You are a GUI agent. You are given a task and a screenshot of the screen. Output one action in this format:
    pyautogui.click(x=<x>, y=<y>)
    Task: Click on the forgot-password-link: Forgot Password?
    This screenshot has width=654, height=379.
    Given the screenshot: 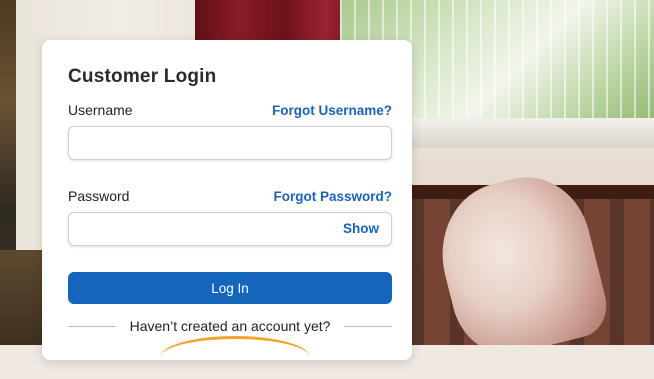 What is the action you would take?
    pyautogui.click(x=332, y=196)
    